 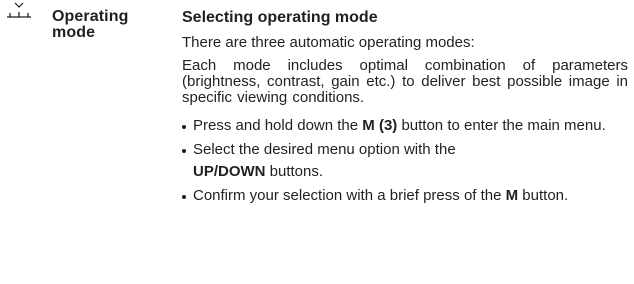 I want to click on step-text: Select the desired menu option with the, so click(x=324, y=149).